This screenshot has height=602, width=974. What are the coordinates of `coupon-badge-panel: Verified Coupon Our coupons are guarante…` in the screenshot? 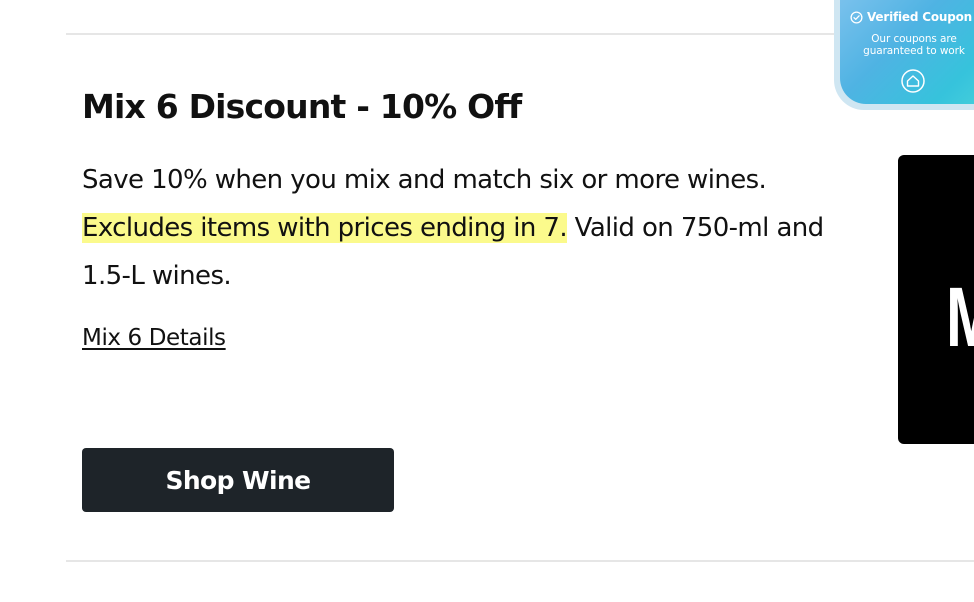 It's located at (907, 52).